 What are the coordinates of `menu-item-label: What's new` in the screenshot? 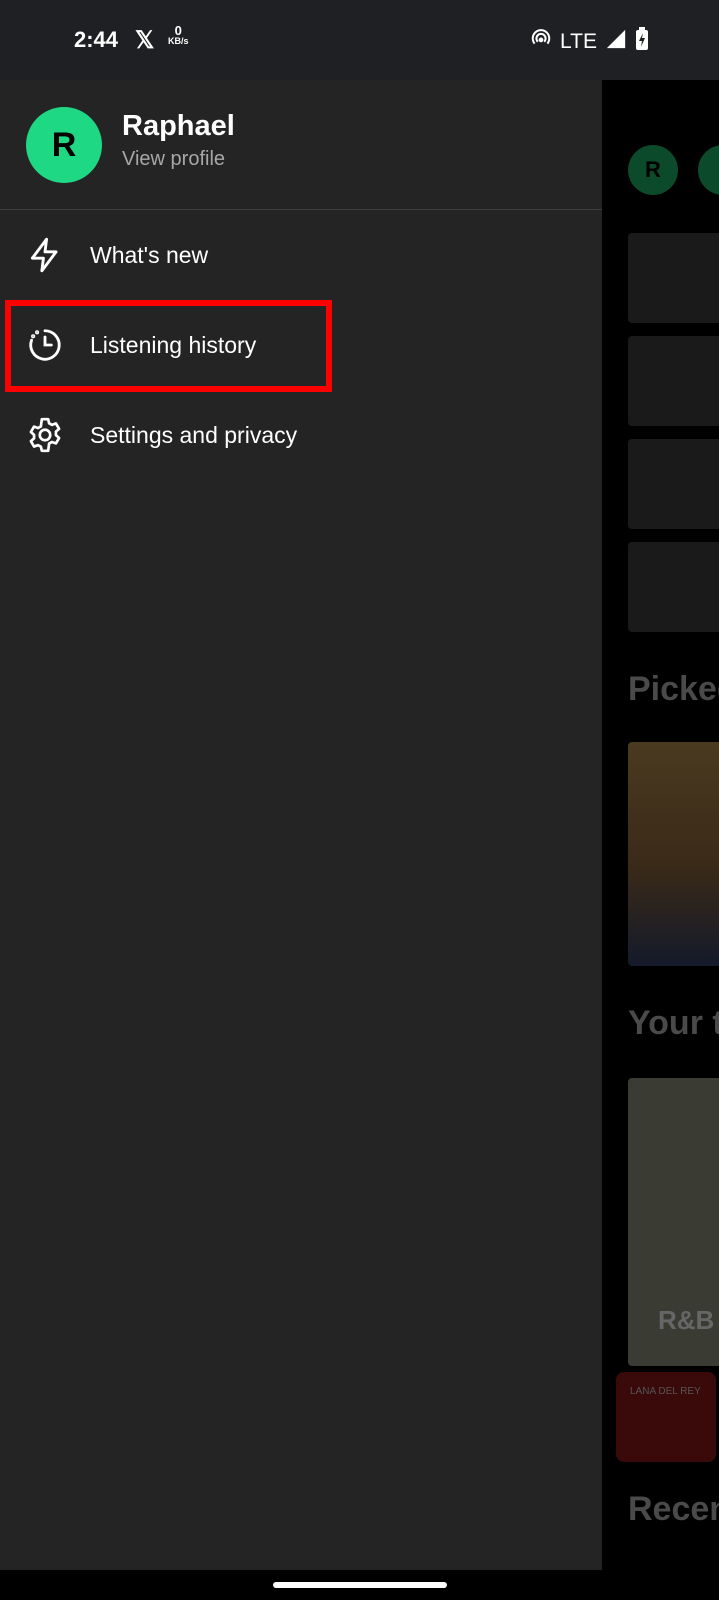 It's located at (149, 254).